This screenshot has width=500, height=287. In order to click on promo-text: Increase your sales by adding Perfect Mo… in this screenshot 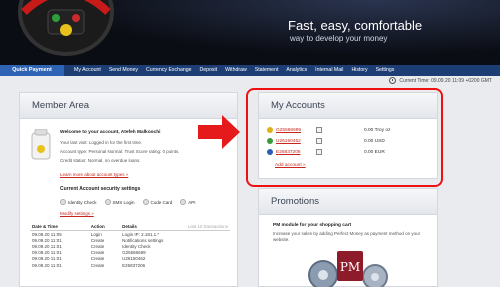, I will do `click(347, 236)`.